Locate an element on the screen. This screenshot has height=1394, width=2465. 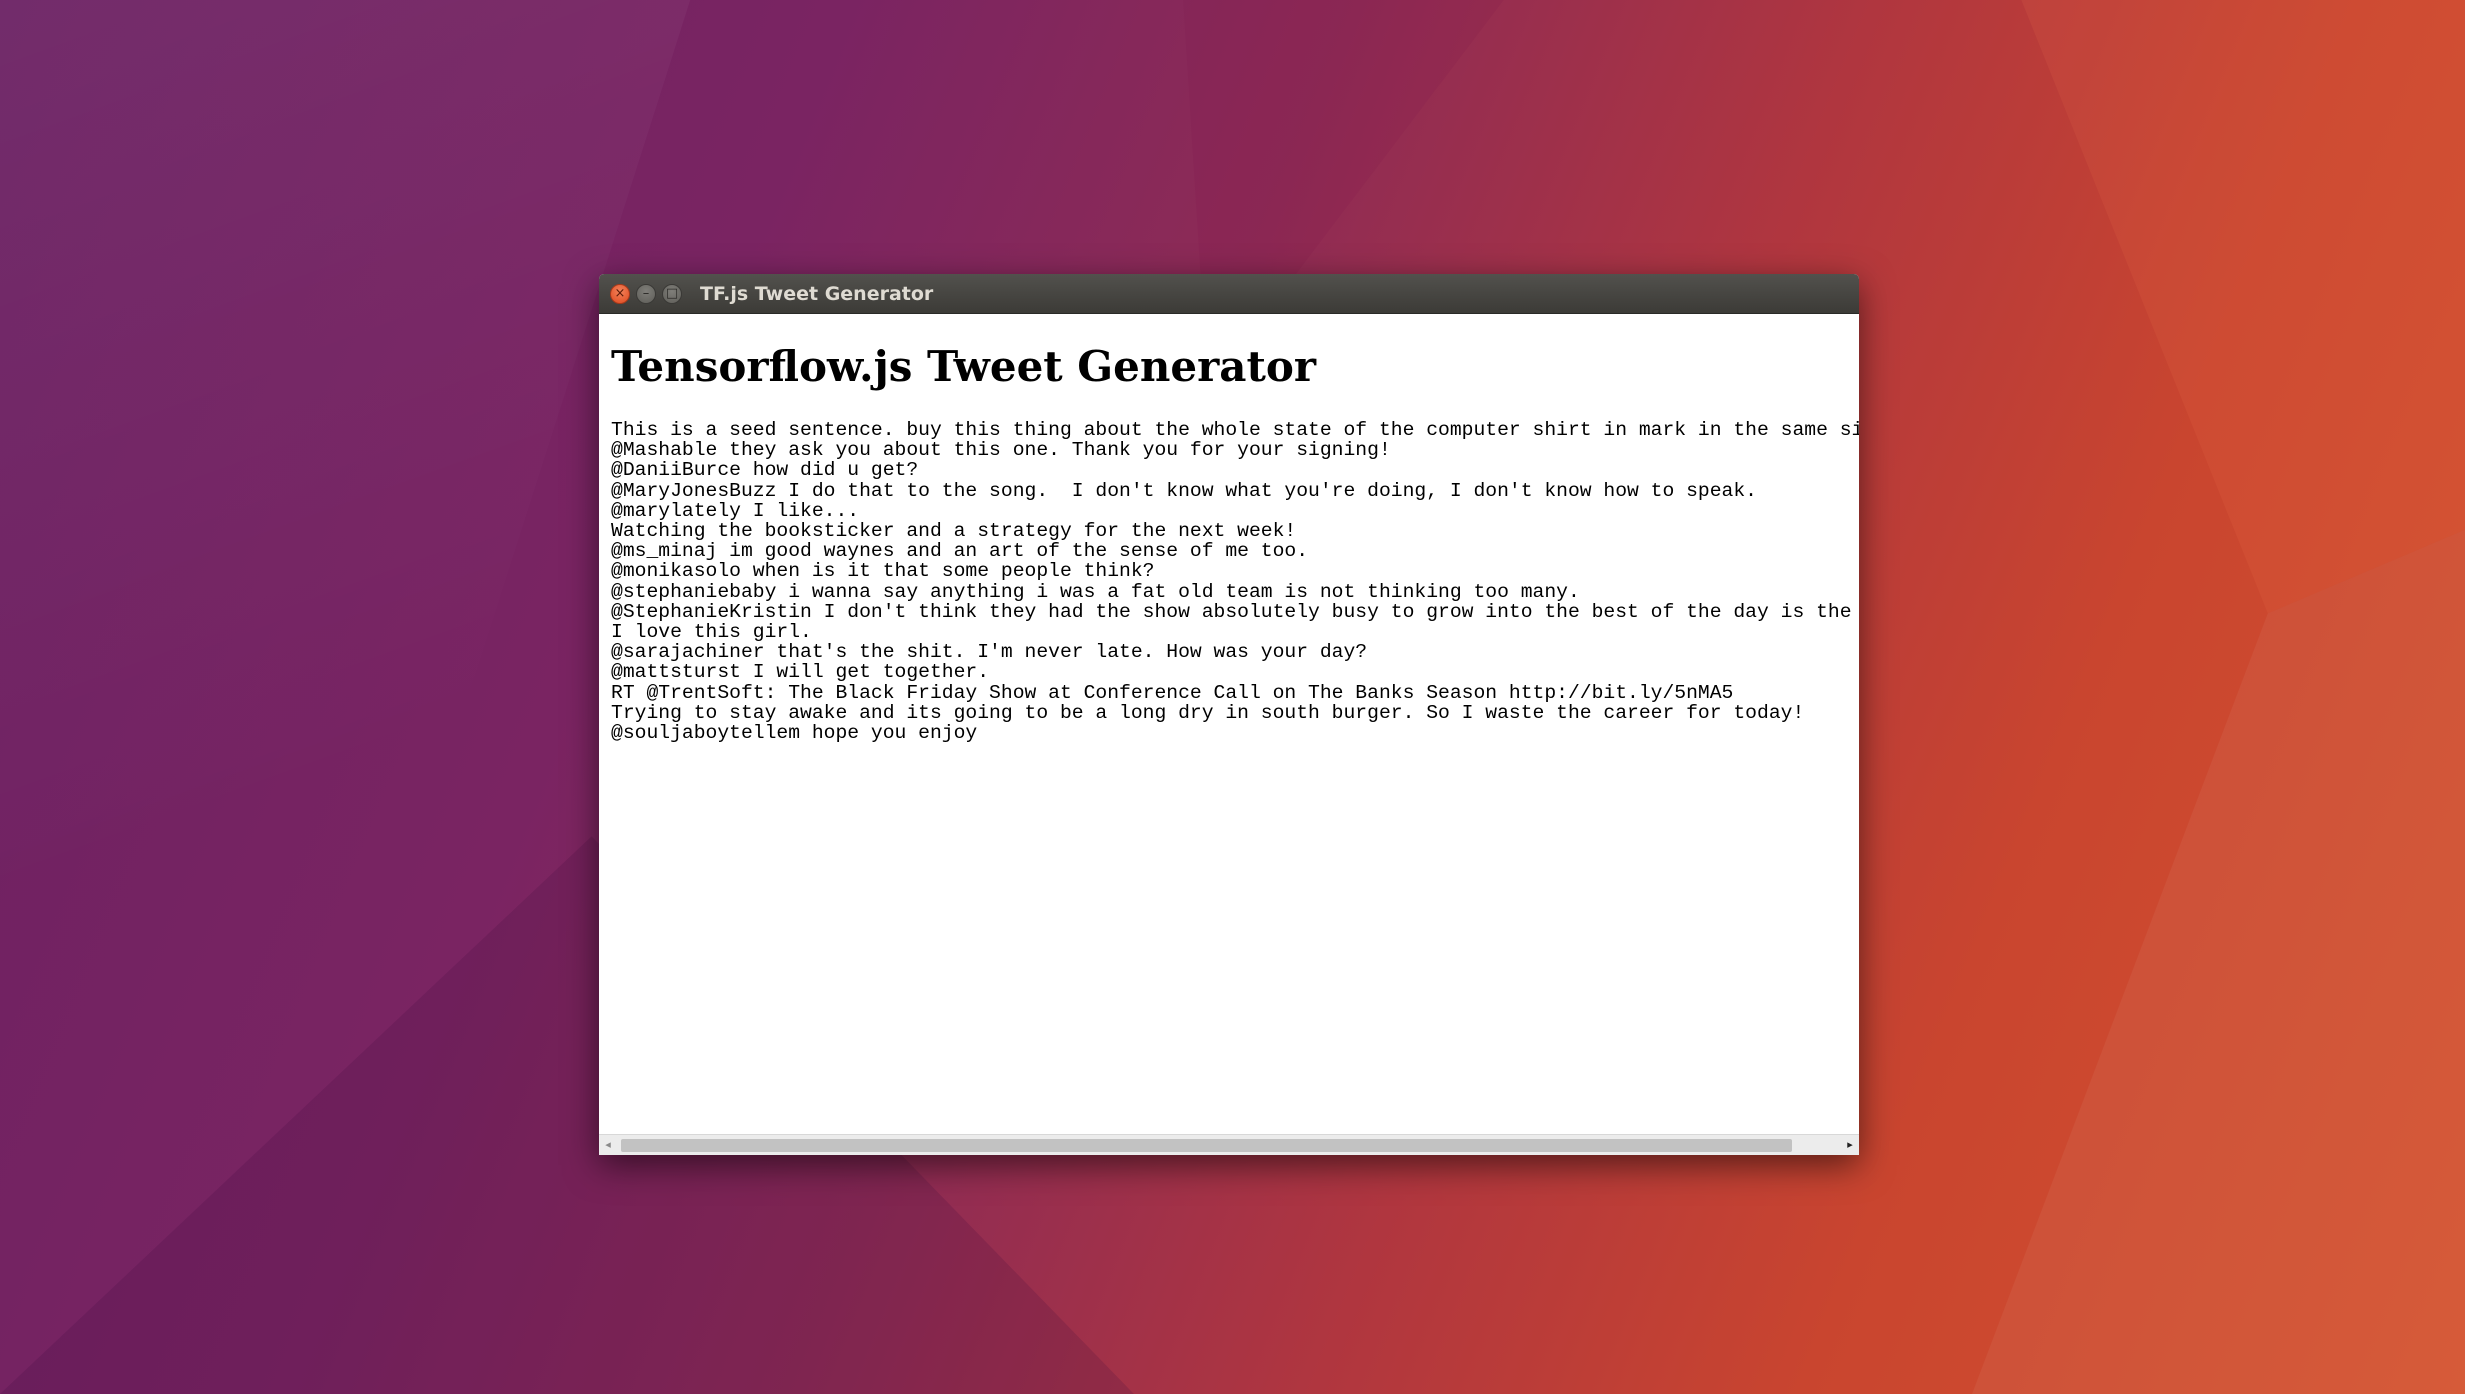
minimize-icon: – is located at coordinates (646, 293).